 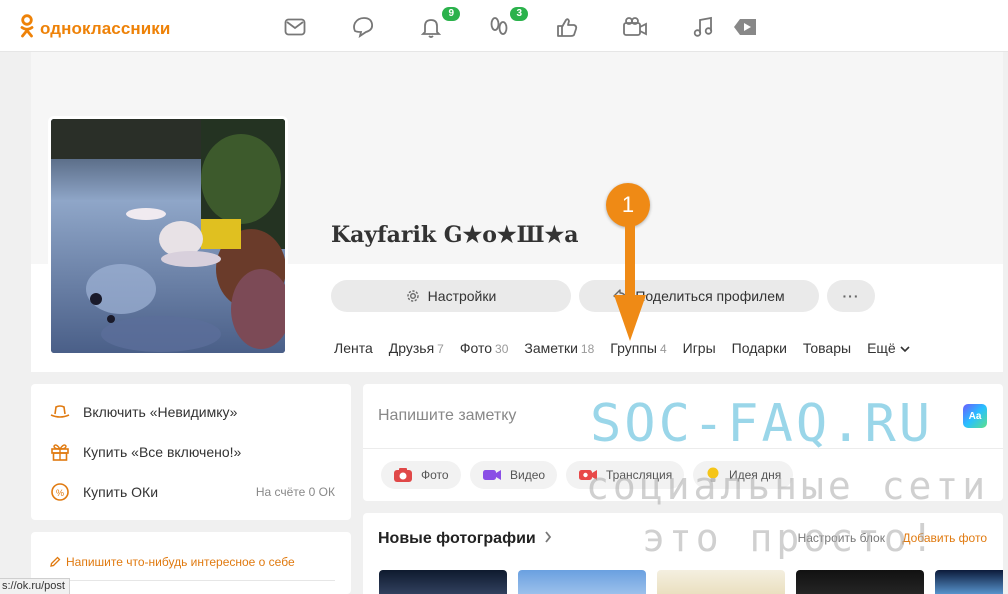 What do you see at coordinates (905, 348) in the screenshot?
I see `chevron-down-icon` at bounding box center [905, 348].